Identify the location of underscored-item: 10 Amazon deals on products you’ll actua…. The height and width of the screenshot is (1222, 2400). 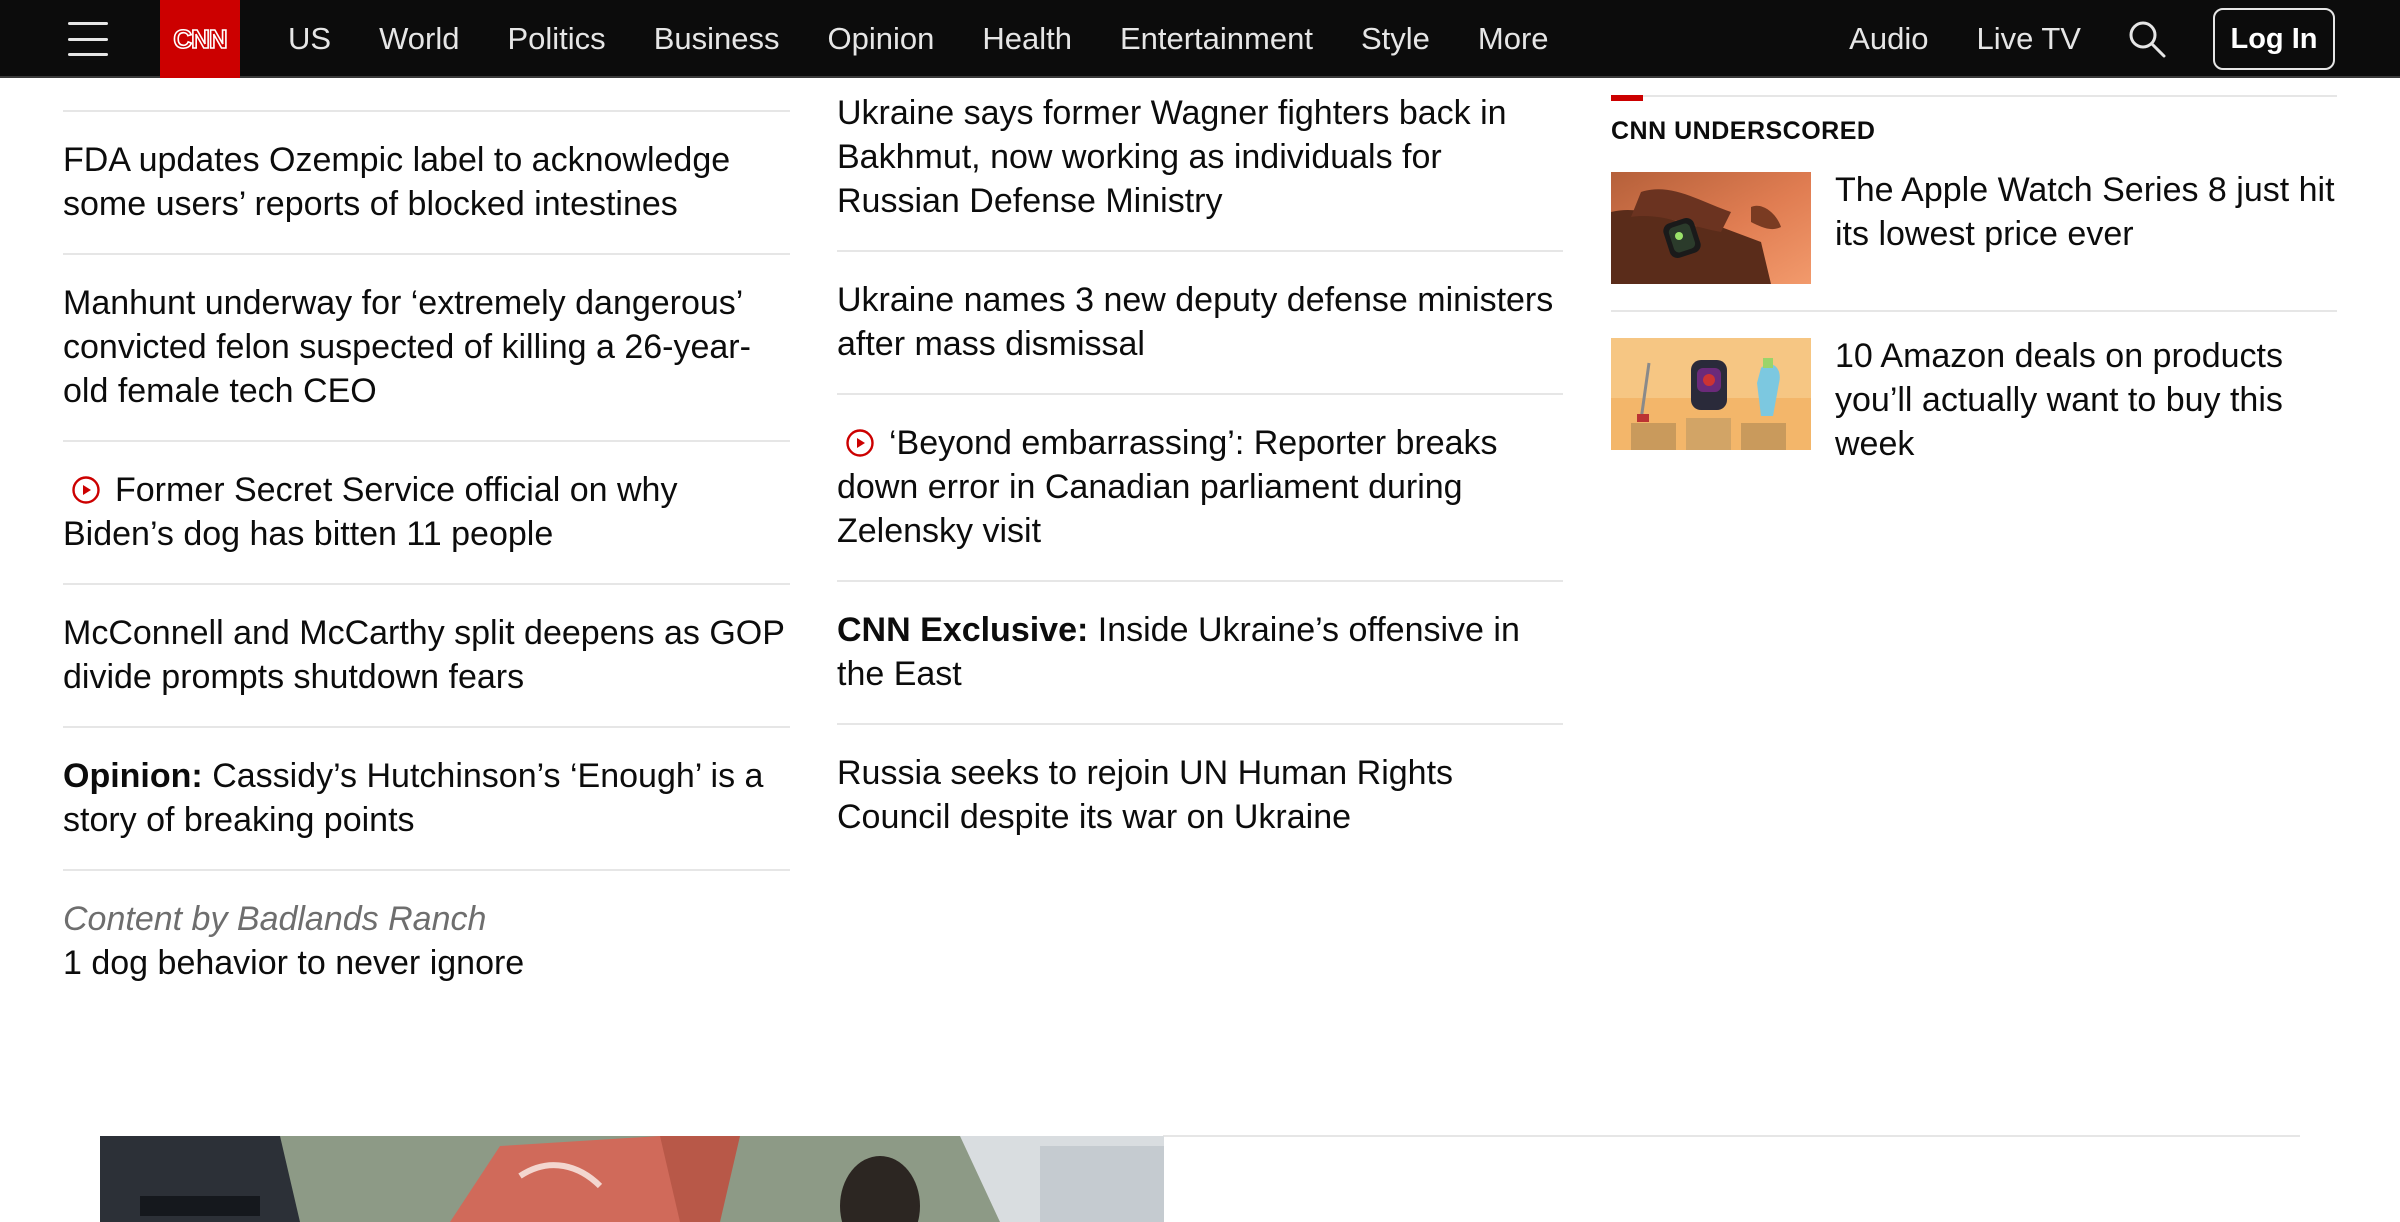
(1974, 402).